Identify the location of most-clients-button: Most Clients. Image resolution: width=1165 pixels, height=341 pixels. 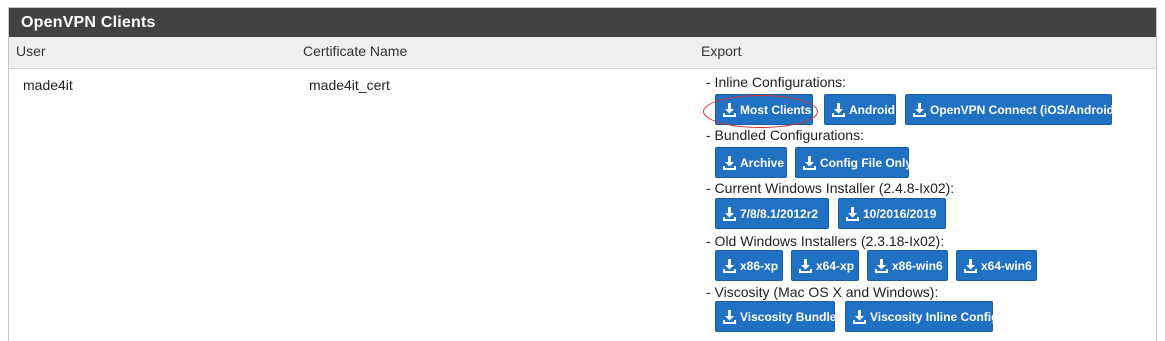
(764, 109).